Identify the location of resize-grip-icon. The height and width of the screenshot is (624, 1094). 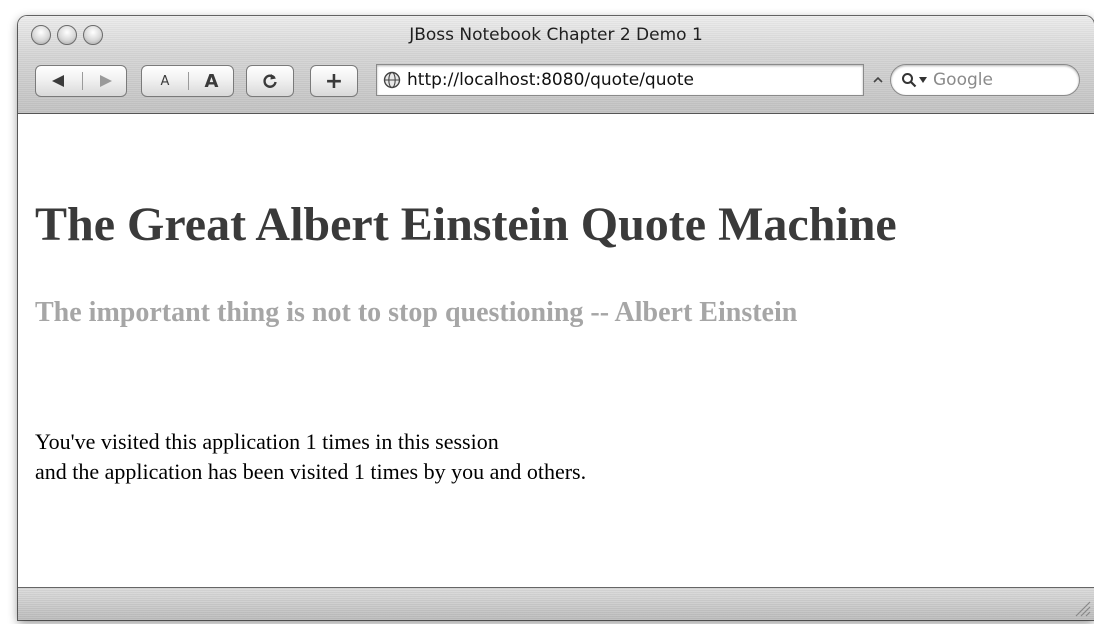
(1080, 606).